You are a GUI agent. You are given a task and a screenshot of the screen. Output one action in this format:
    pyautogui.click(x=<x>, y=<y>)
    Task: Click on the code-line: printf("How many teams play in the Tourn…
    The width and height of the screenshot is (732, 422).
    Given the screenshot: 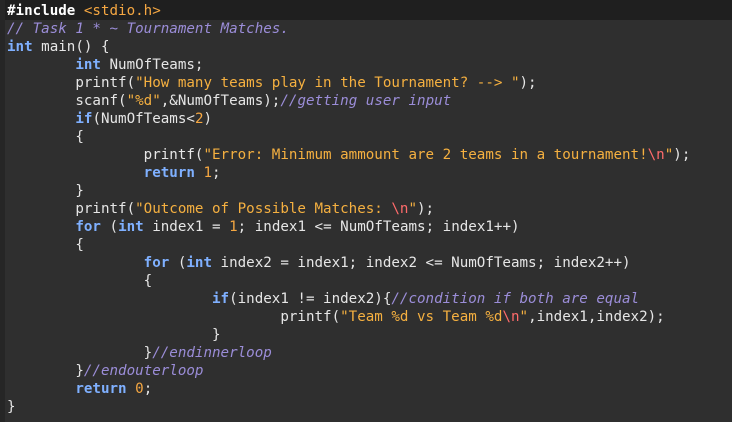 What is the action you would take?
    pyautogui.click(x=272, y=83)
    